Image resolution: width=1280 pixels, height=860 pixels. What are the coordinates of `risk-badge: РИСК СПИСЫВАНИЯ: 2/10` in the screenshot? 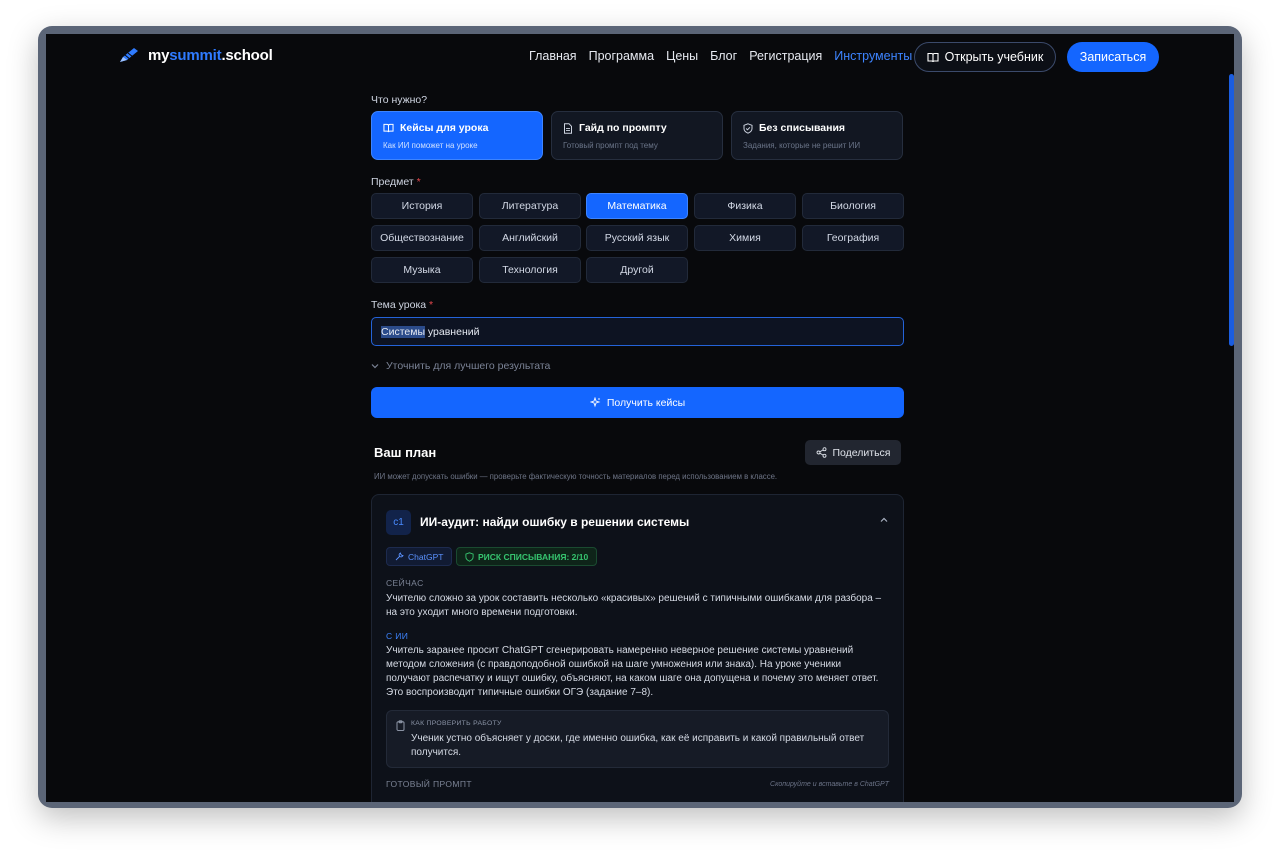 It's located at (527, 556).